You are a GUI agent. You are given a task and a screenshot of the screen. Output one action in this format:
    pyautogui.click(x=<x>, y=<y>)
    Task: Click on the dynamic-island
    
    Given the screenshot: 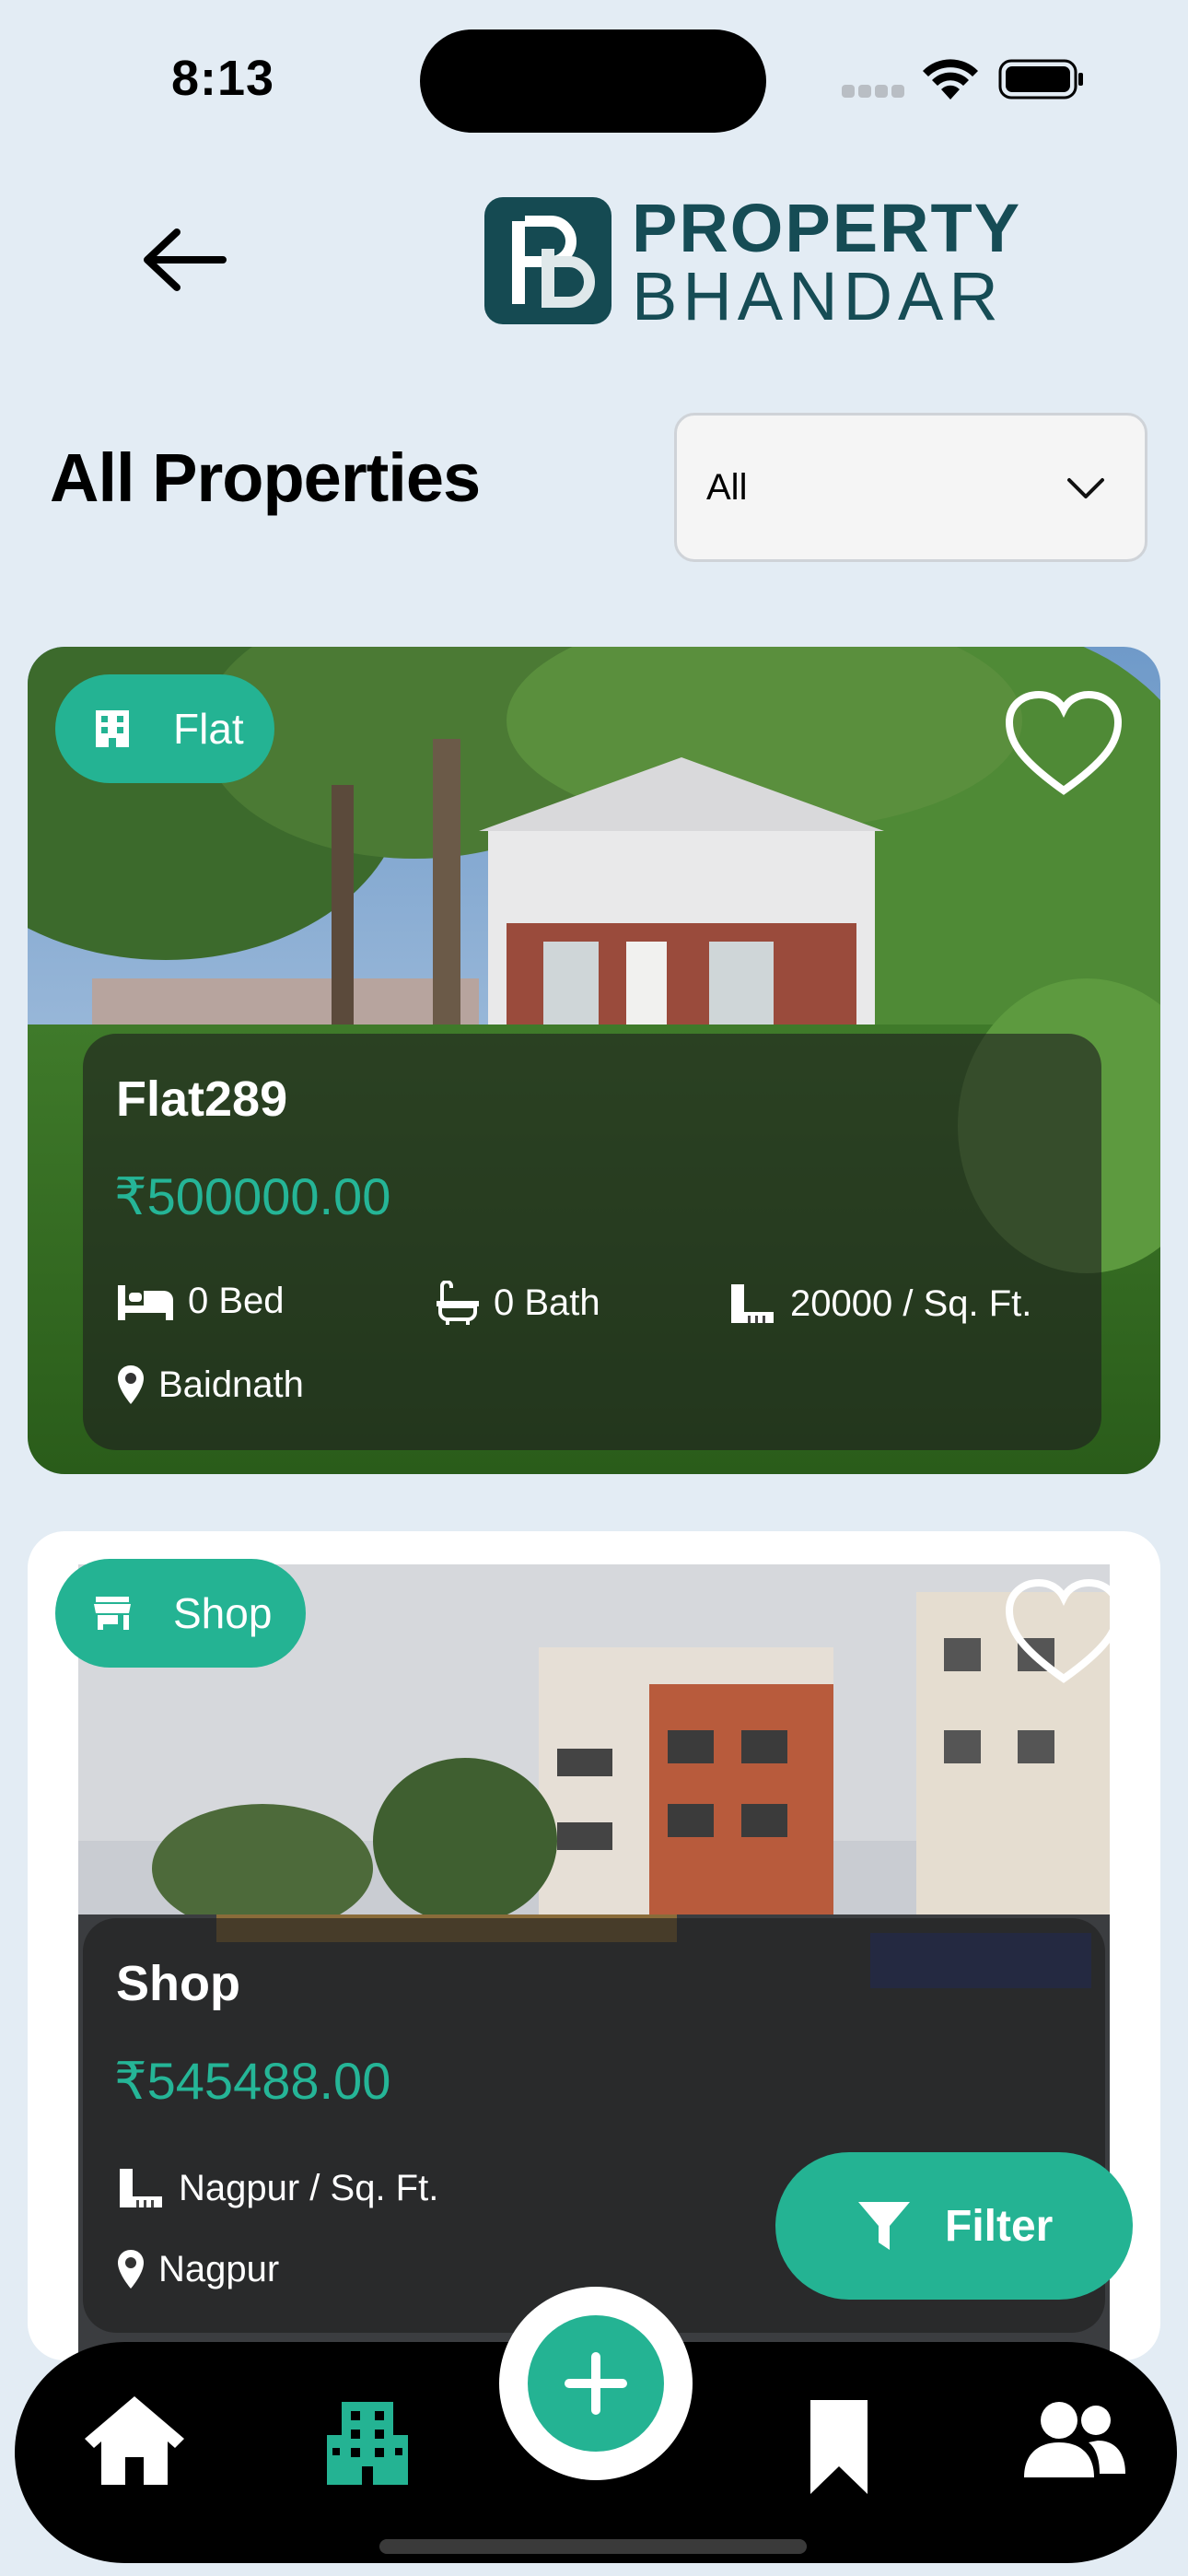 What is the action you would take?
    pyautogui.click(x=593, y=81)
    